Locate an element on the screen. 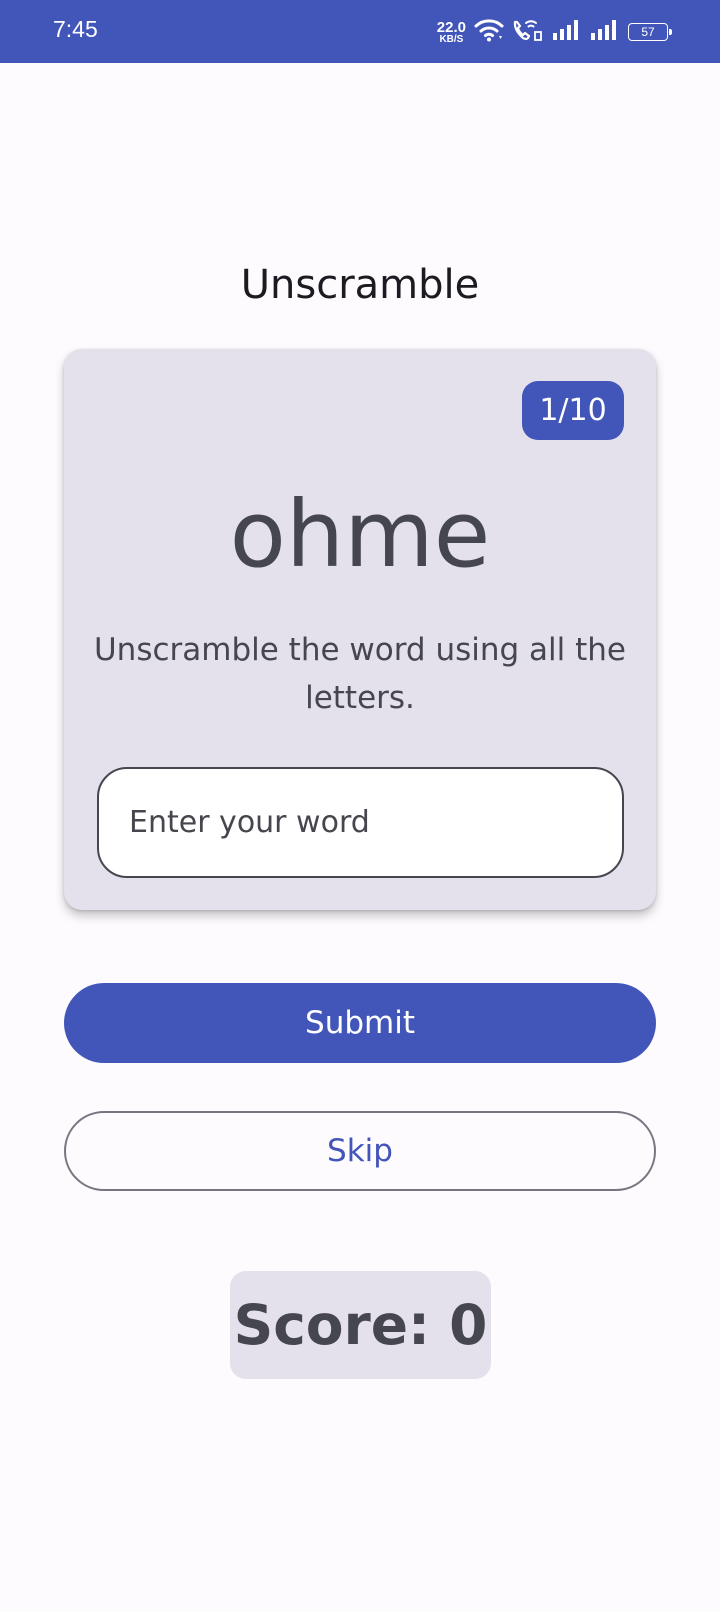  status-icons: 22.0 KB/S 57 is located at coordinates (554, 32).